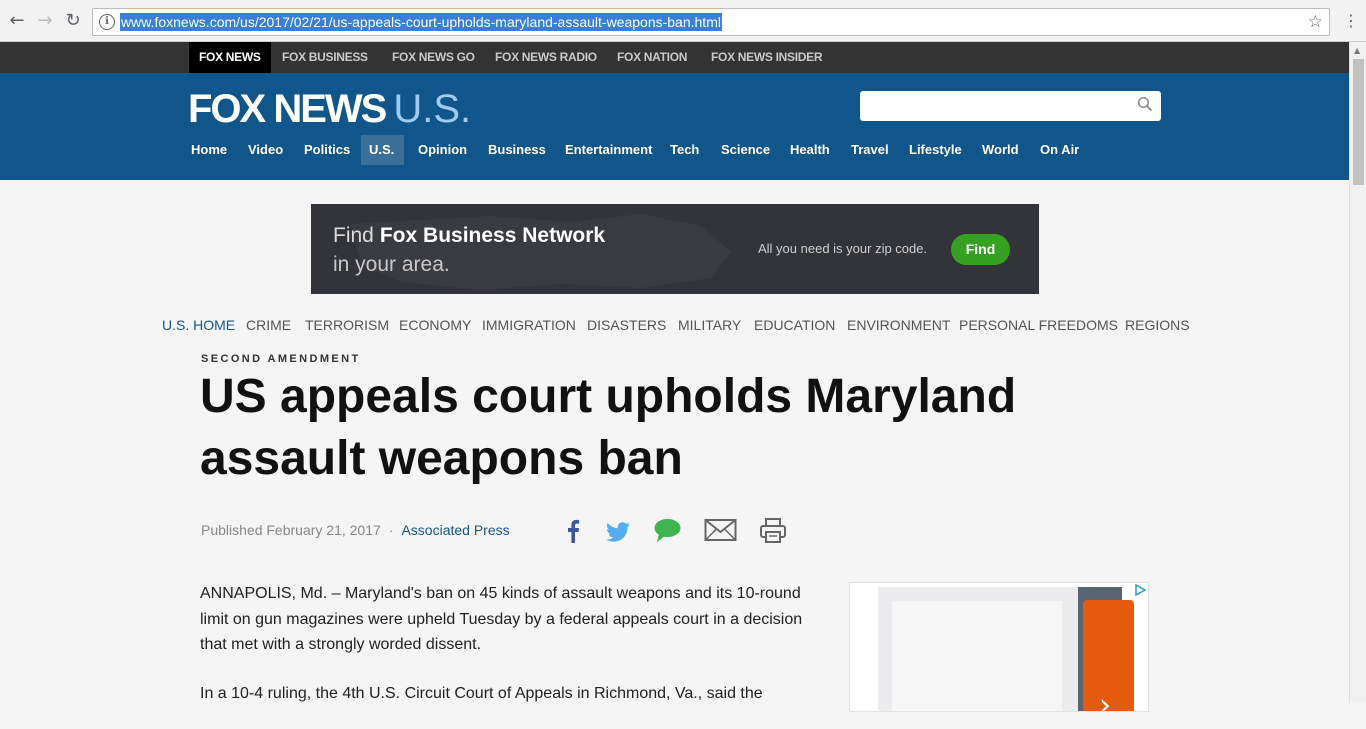 The width and height of the screenshot is (1366, 729). I want to click on email-icon, so click(720, 530).